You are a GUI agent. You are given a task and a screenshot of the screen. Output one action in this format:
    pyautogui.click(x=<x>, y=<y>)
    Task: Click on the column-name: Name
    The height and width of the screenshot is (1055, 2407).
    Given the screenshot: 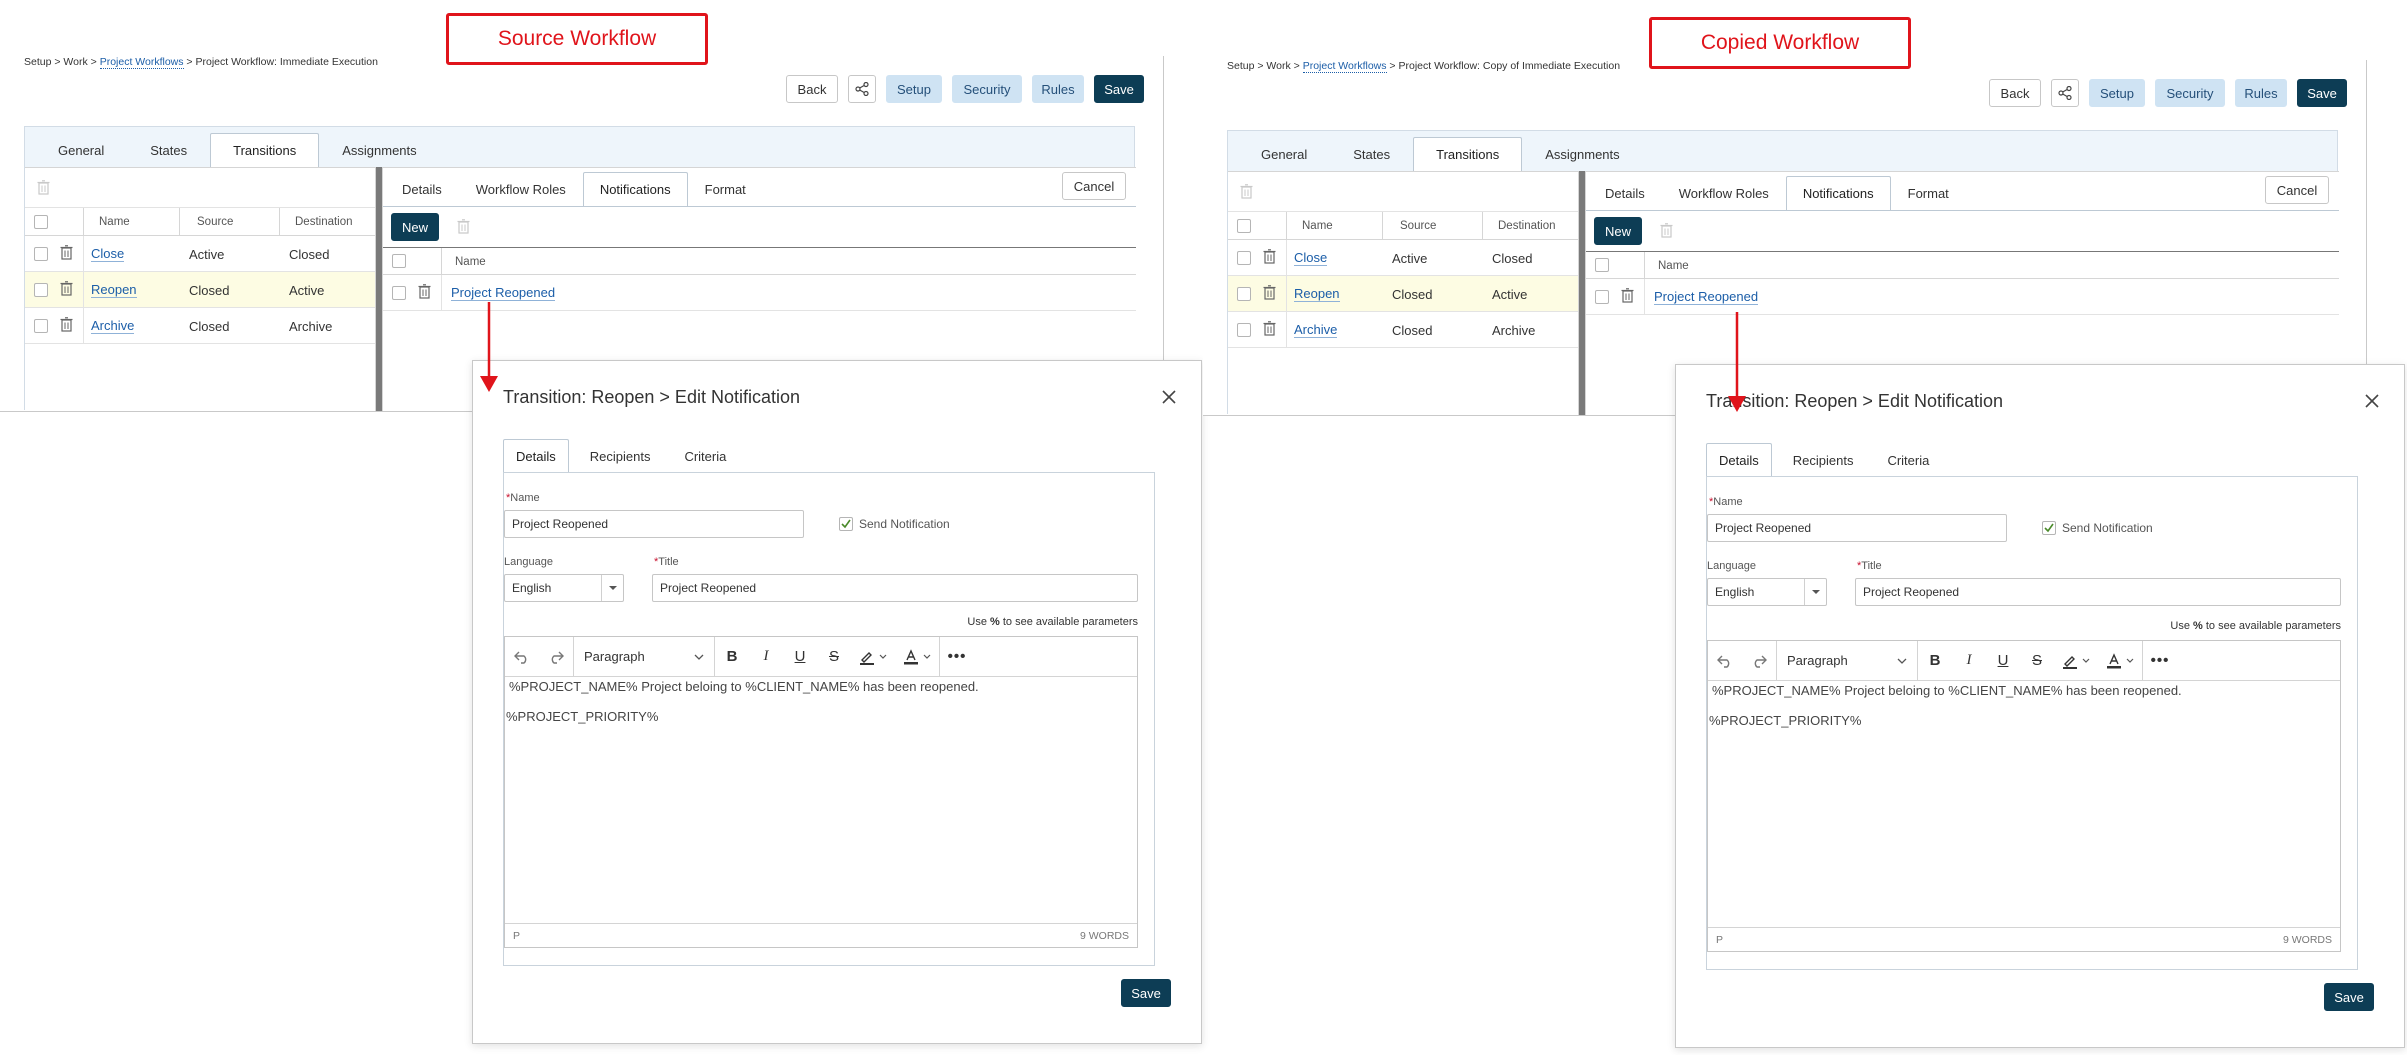 What is the action you would take?
    pyautogui.click(x=114, y=222)
    